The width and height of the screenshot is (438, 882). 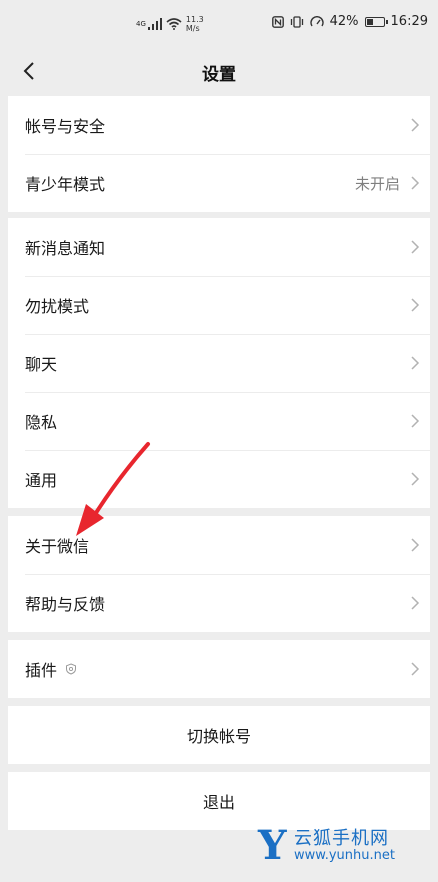 I want to click on settings-item-label: 关于微信, so click(x=57, y=546).